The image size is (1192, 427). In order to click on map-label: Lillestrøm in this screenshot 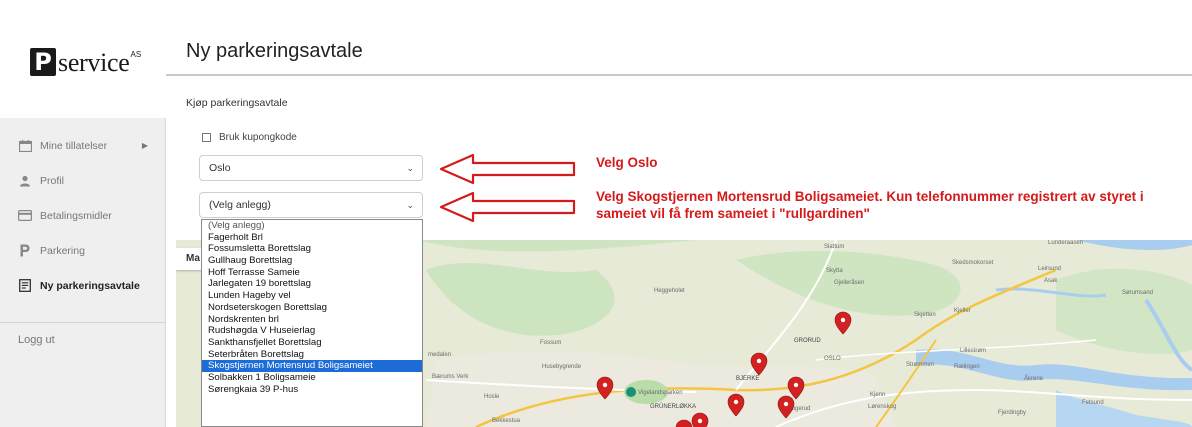, I will do `click(973, 351)`.